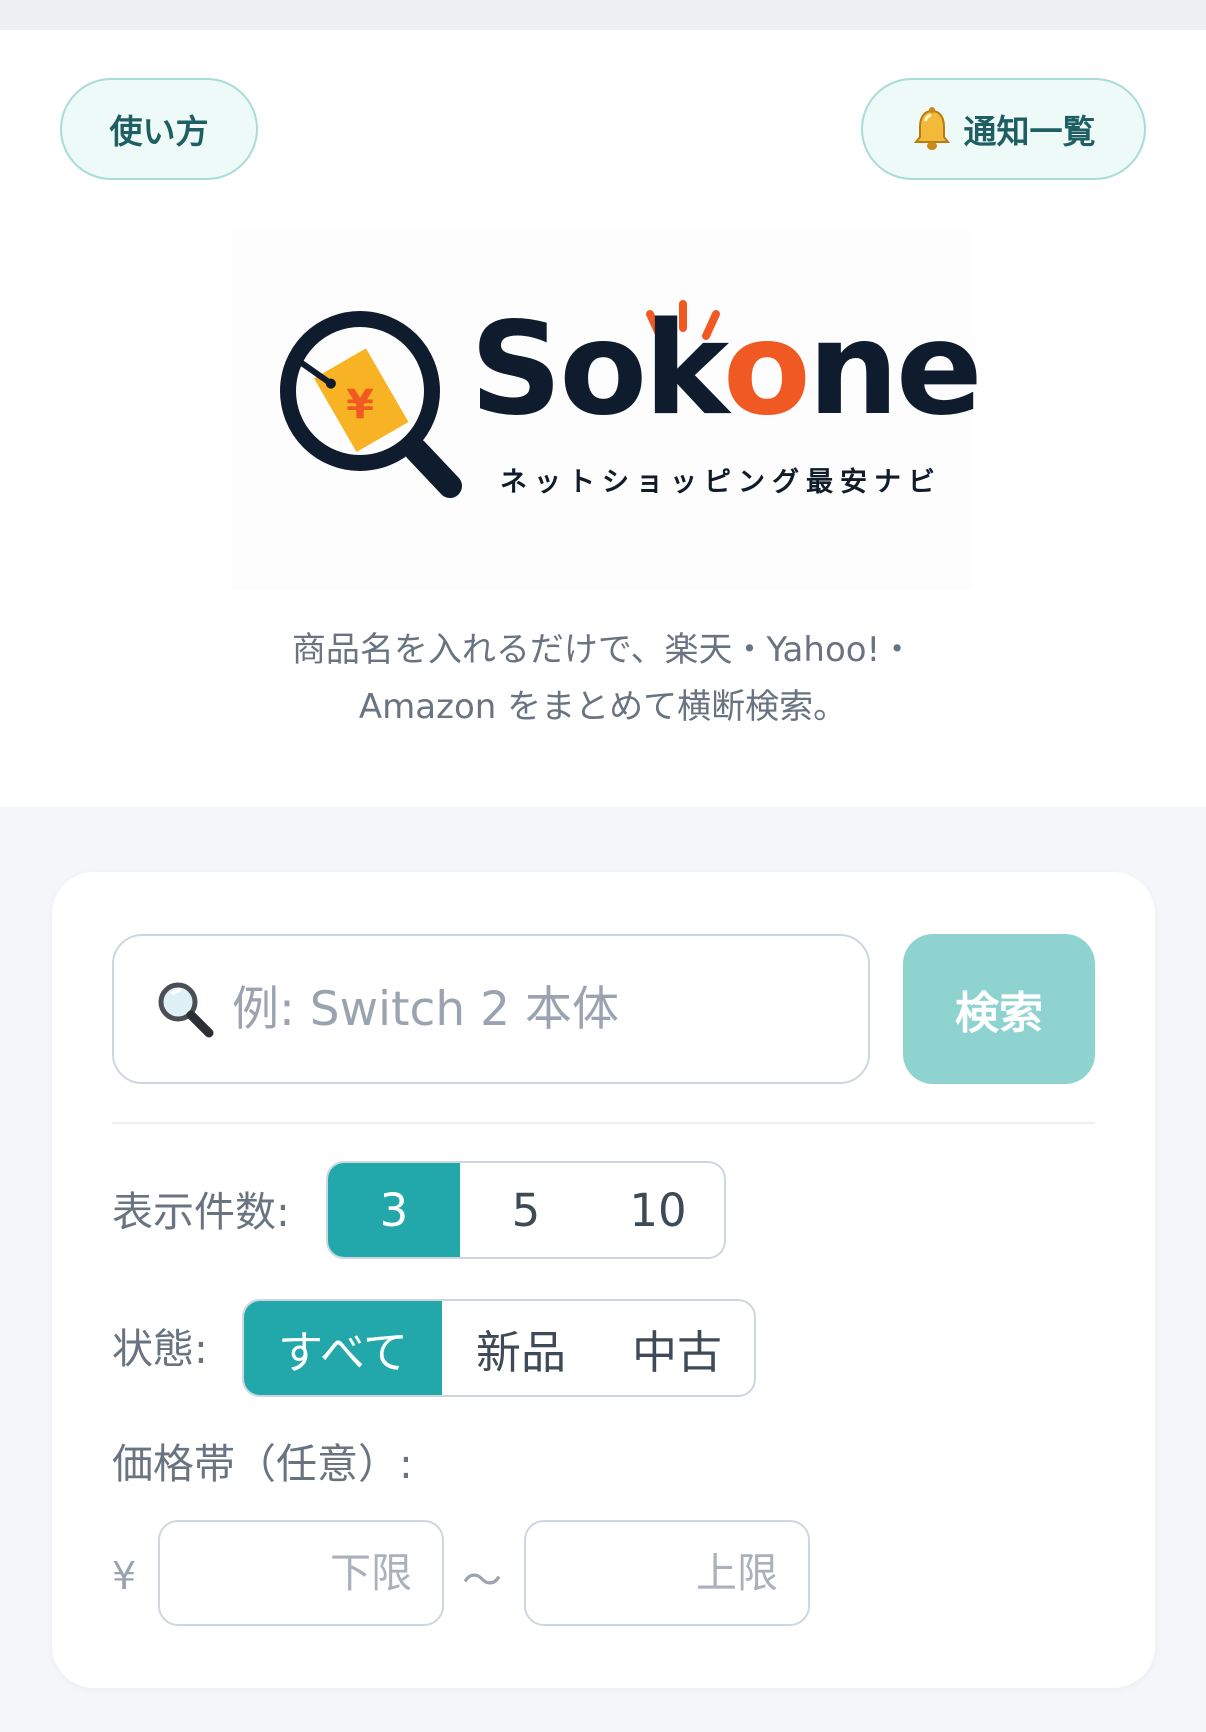 This screenshot has width=1206, height=1732. What do you see at coordinates (262, 1464) in the screenshot?
I see `price-range-label: 価格帯（任意）:` at bounding box center [262, 1464].